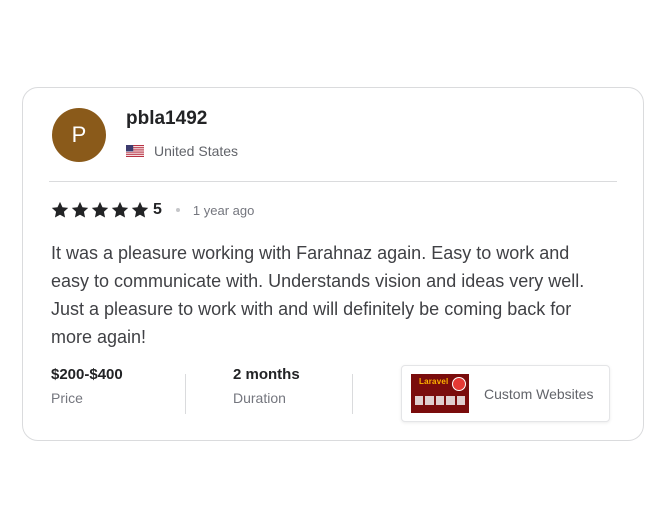  I want to click on avatar: P, so click(79, 135).